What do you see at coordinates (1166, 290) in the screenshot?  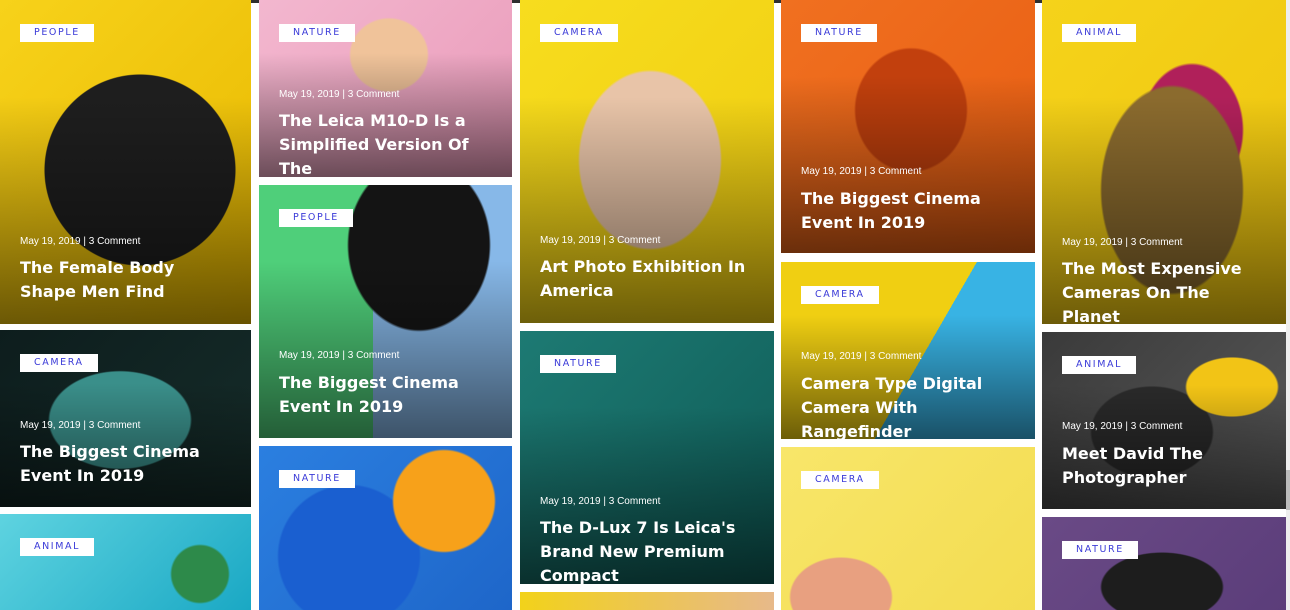 I see `post-title: The Most Expensive Cameras On The Planet` at bounding box center [1166, 290].